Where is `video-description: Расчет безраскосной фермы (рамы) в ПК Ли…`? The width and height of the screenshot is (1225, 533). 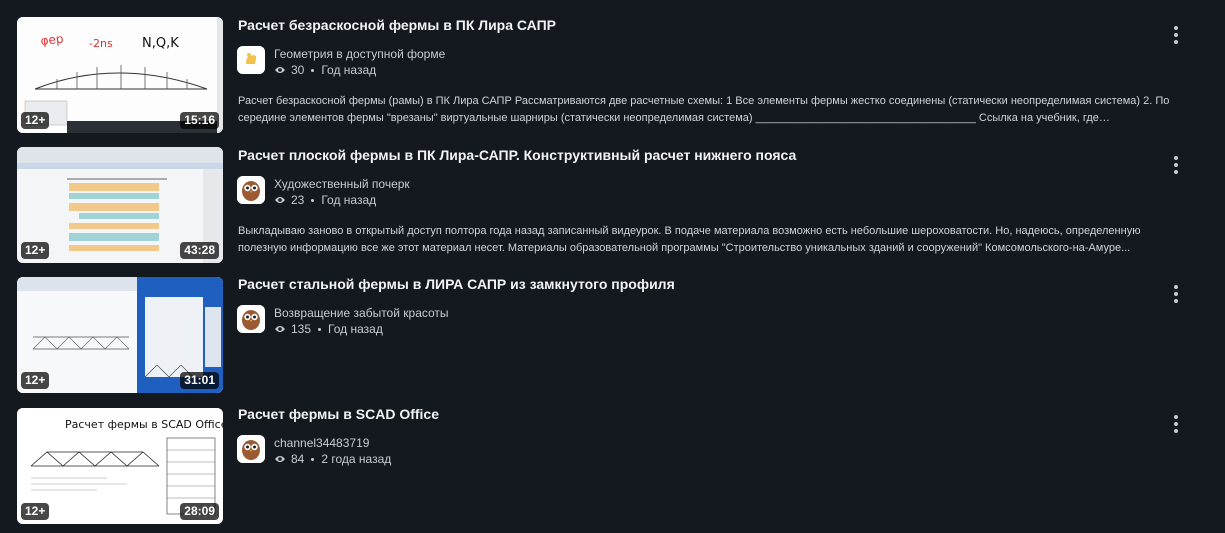 video-description: Расчет безраскосной фермы (рамы) в ПК Ли… is located at coordinates (704, 109).